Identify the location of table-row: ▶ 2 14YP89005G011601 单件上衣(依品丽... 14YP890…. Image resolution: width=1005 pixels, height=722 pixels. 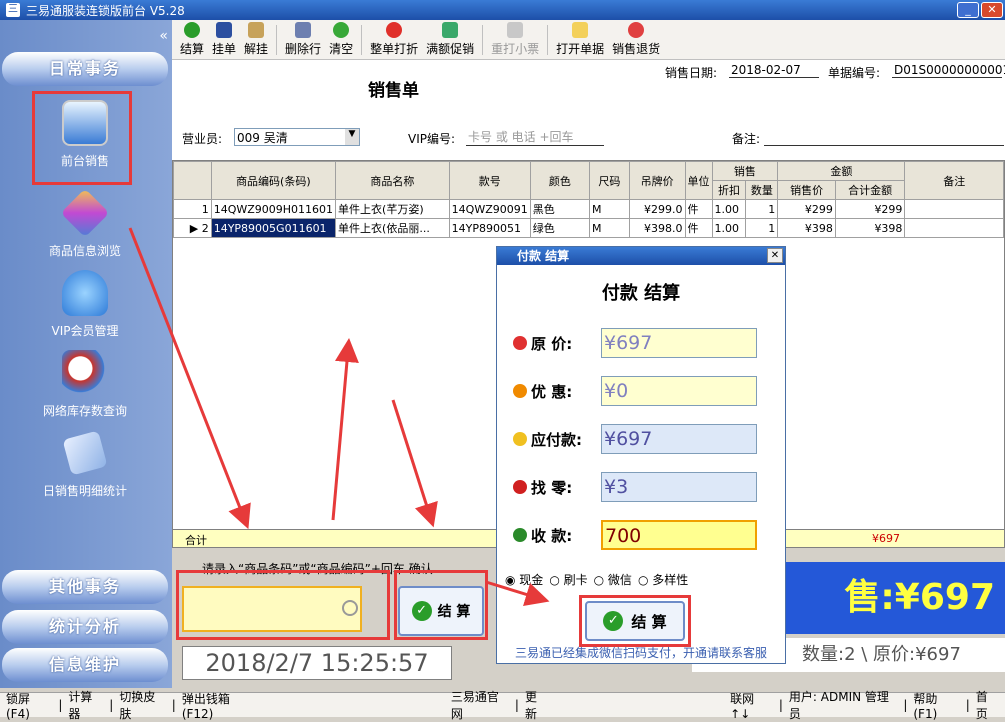
(588, 228).